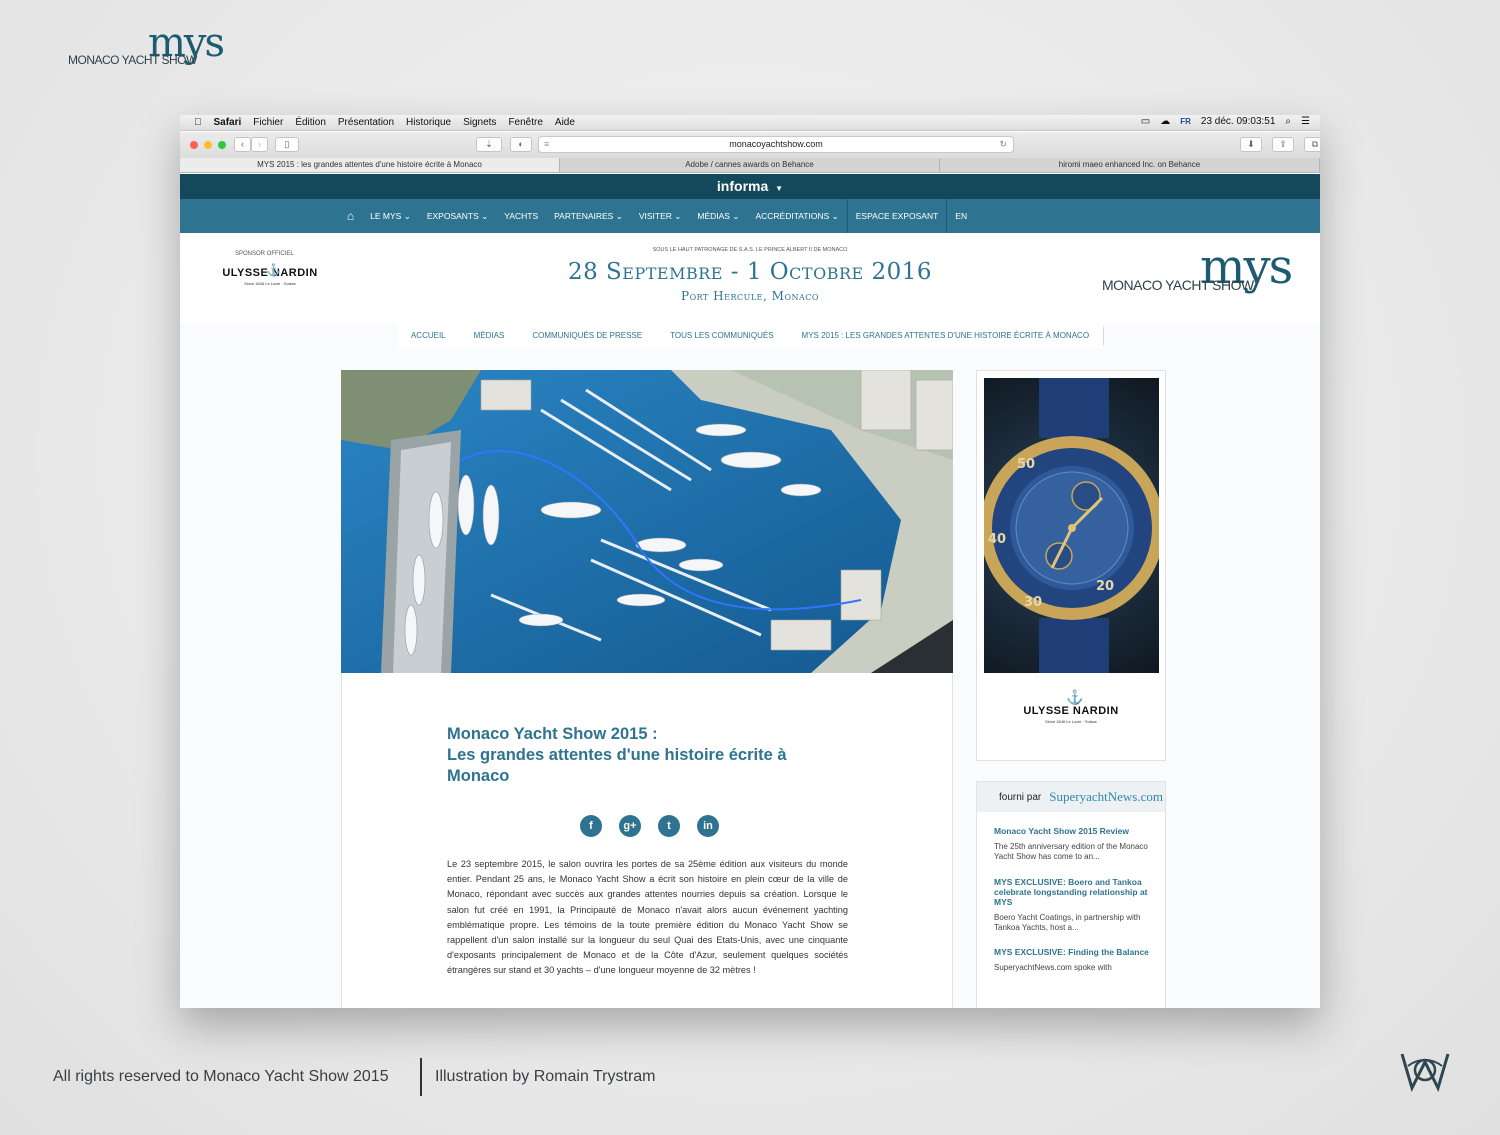 The width and height of the screenshot is (1500, 1135). I want to click on nav-exposants: EXPOSANTS ⌄, so click(457, 216).